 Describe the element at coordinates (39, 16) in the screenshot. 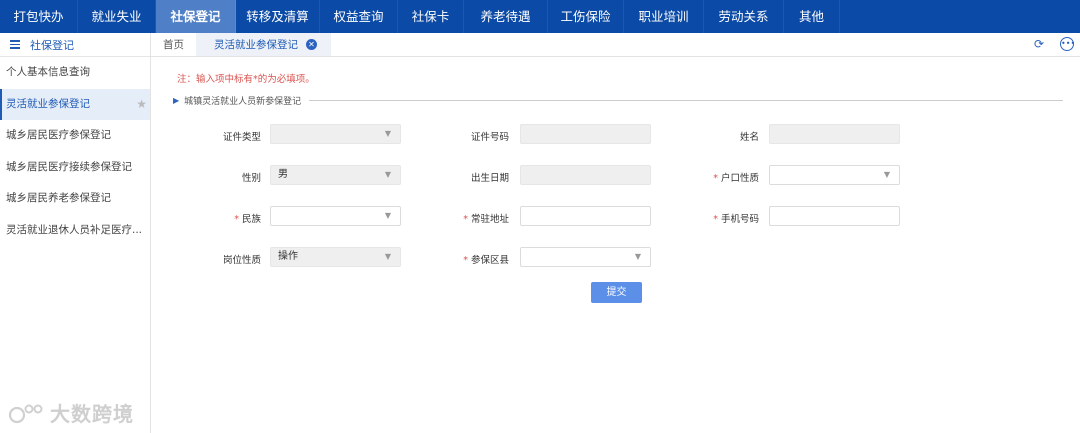

I see `nav-item-dabaokuaiban: 打包快办` at that location.